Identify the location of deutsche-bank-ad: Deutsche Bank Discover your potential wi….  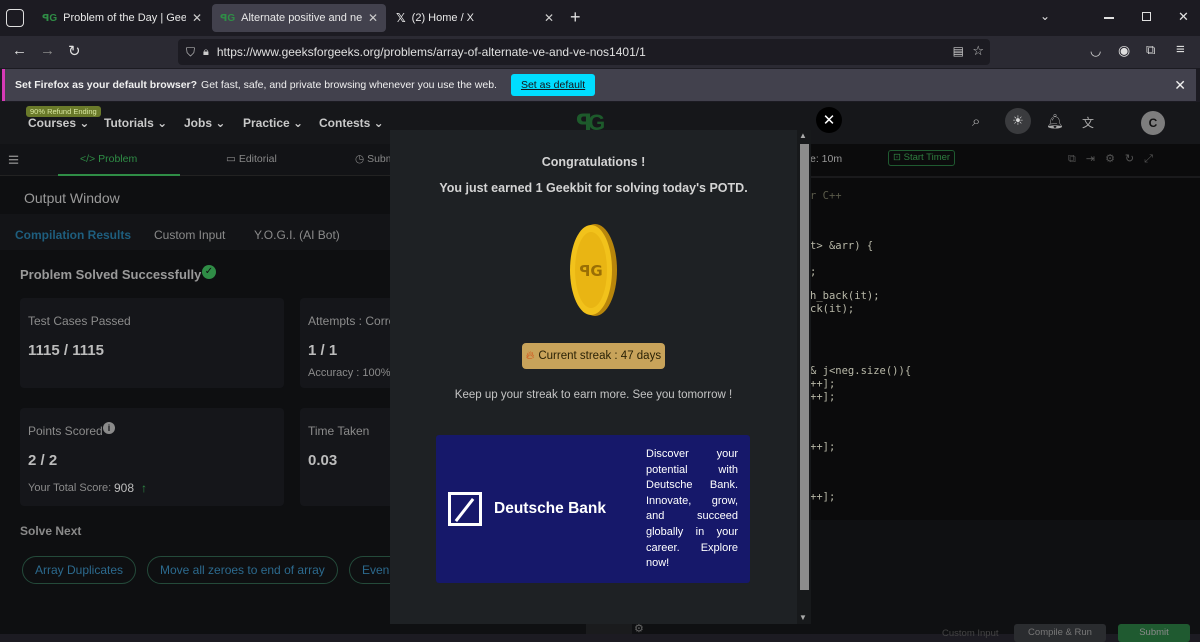
(593, 509).